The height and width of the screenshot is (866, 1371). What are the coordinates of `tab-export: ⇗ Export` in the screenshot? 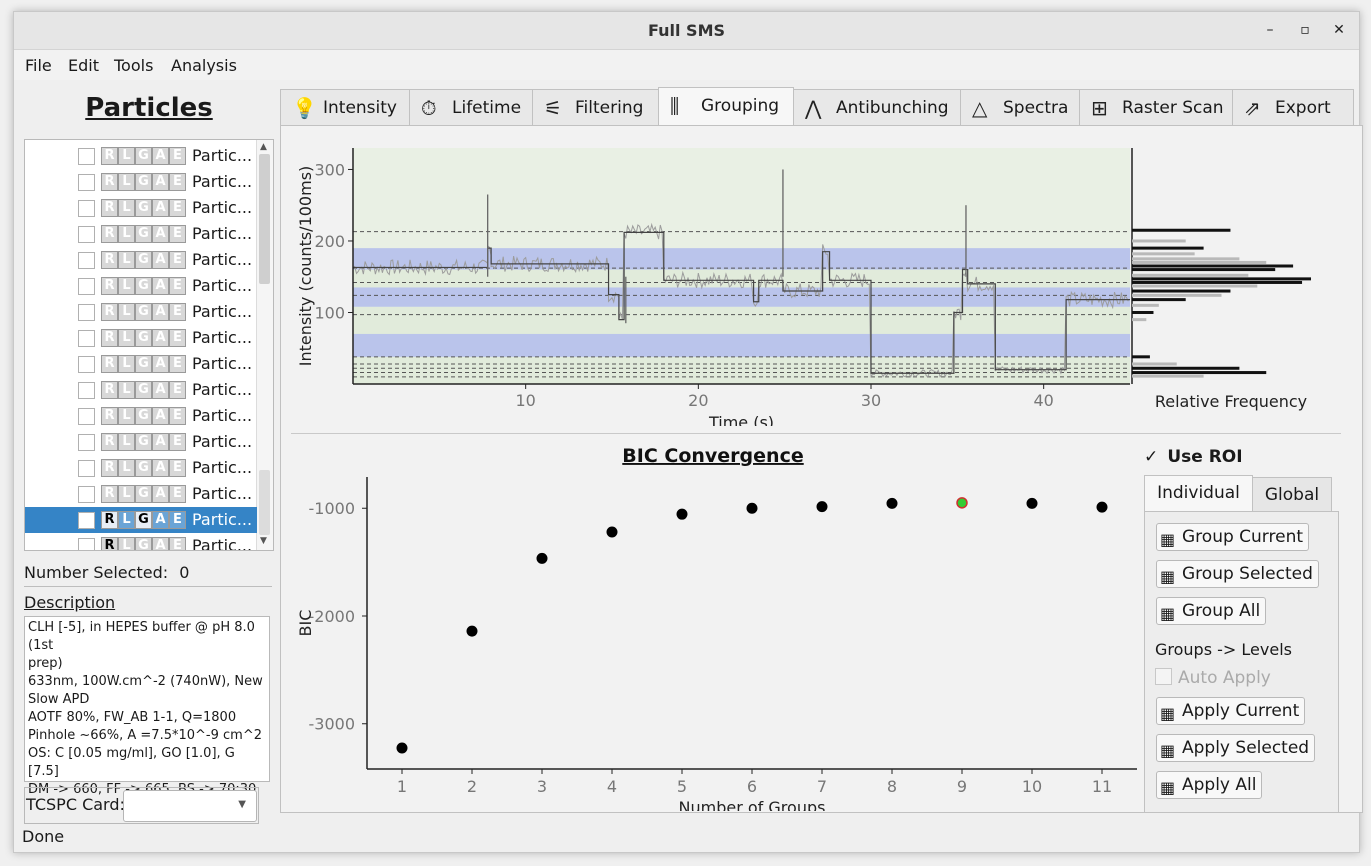 It's located at (1293, 107).